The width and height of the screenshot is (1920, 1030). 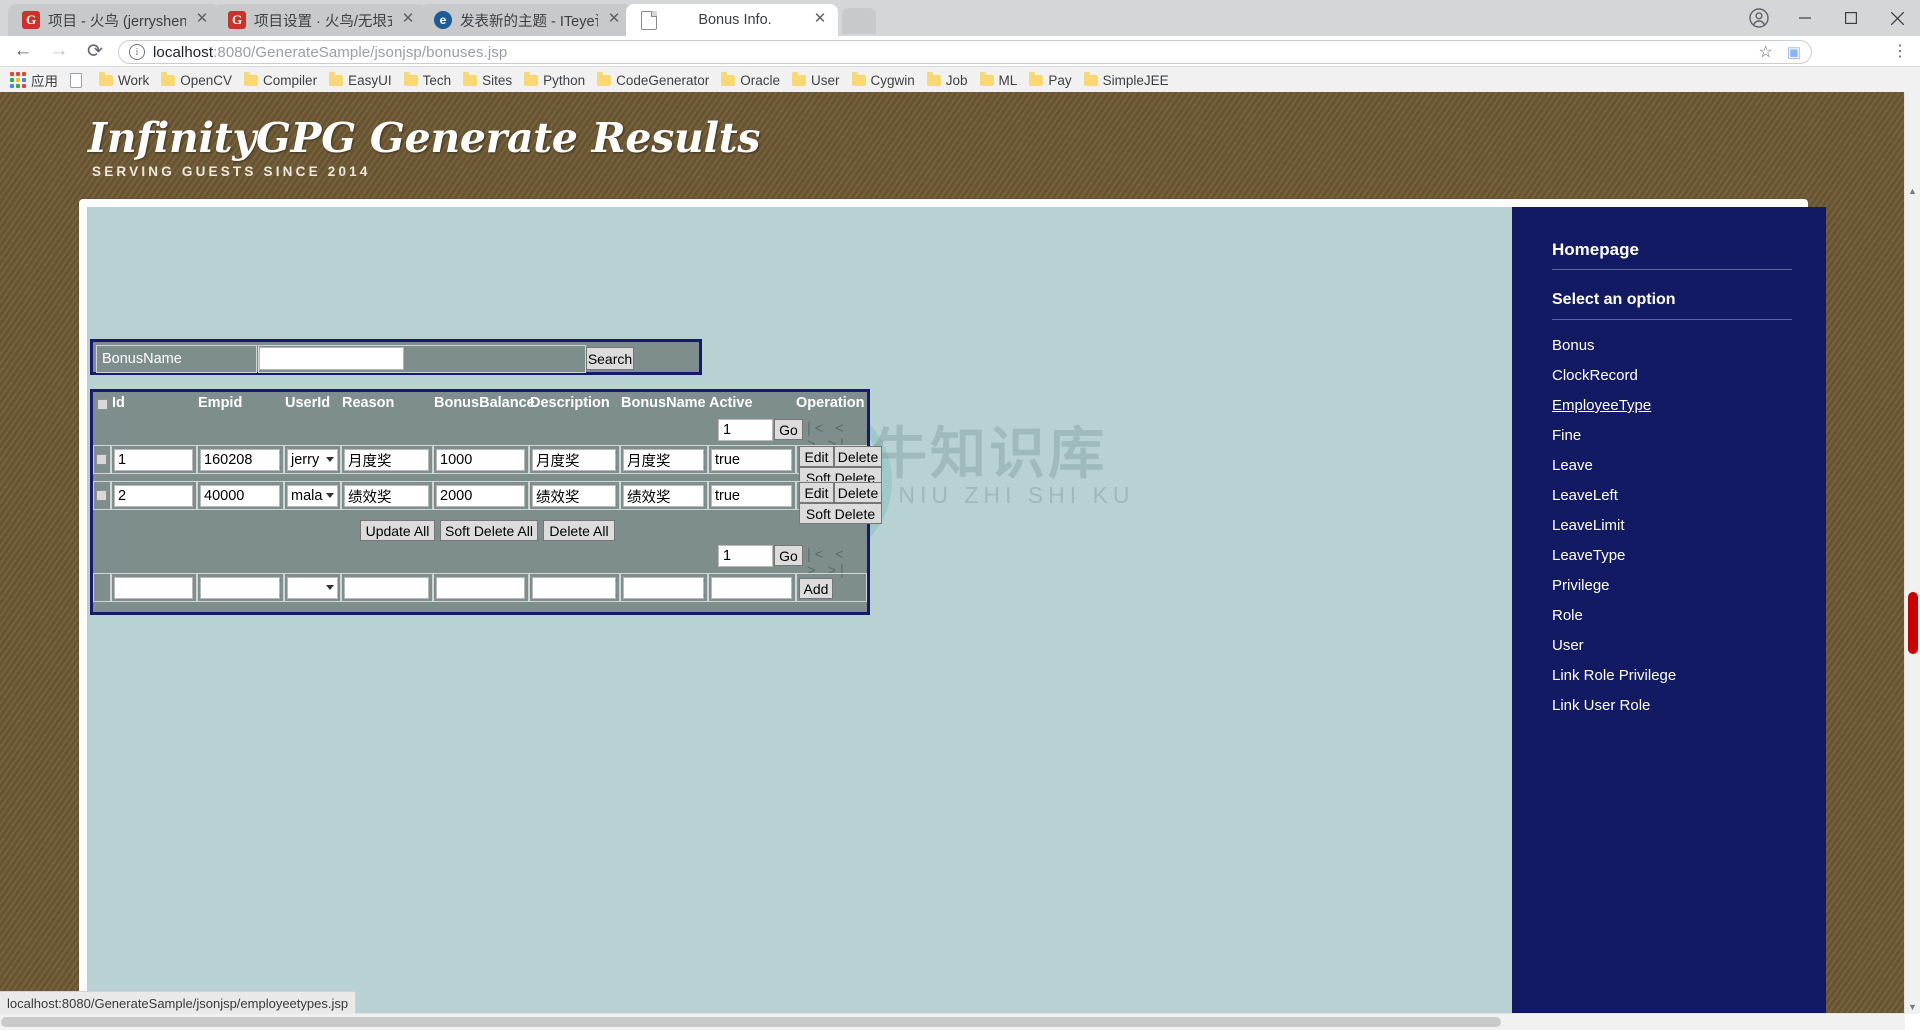 What do you see at coordinates (816, 588) in the screenshot?
I see `add-button: Add` at bounding box center [816, 588].